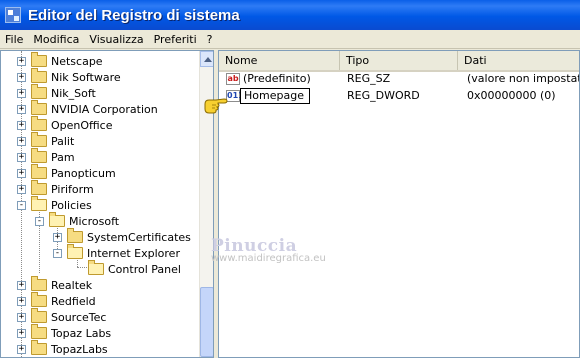  I want to click on tree-item-label: Redfield, so click(73, 301).